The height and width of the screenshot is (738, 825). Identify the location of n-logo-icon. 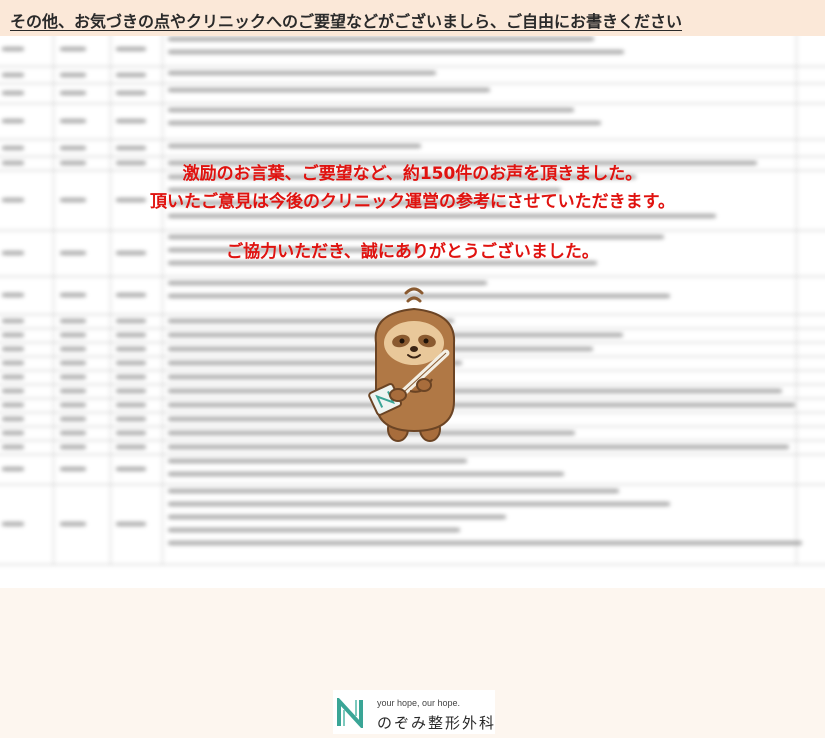
(350, 713).